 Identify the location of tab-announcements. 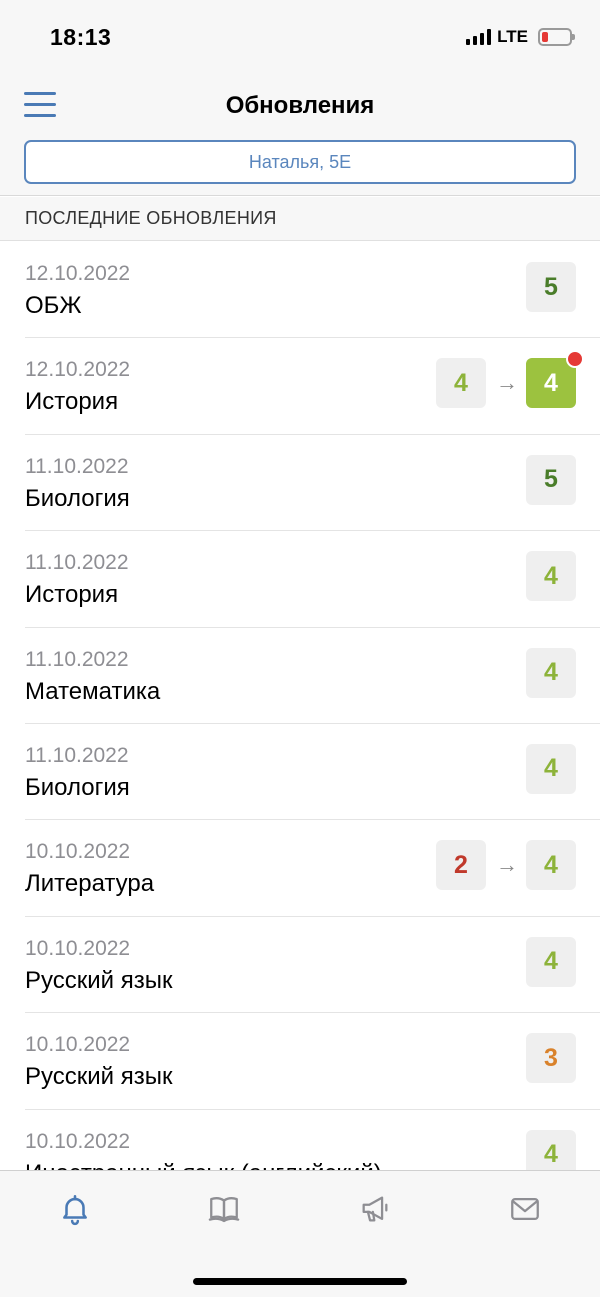
(375, 1209).